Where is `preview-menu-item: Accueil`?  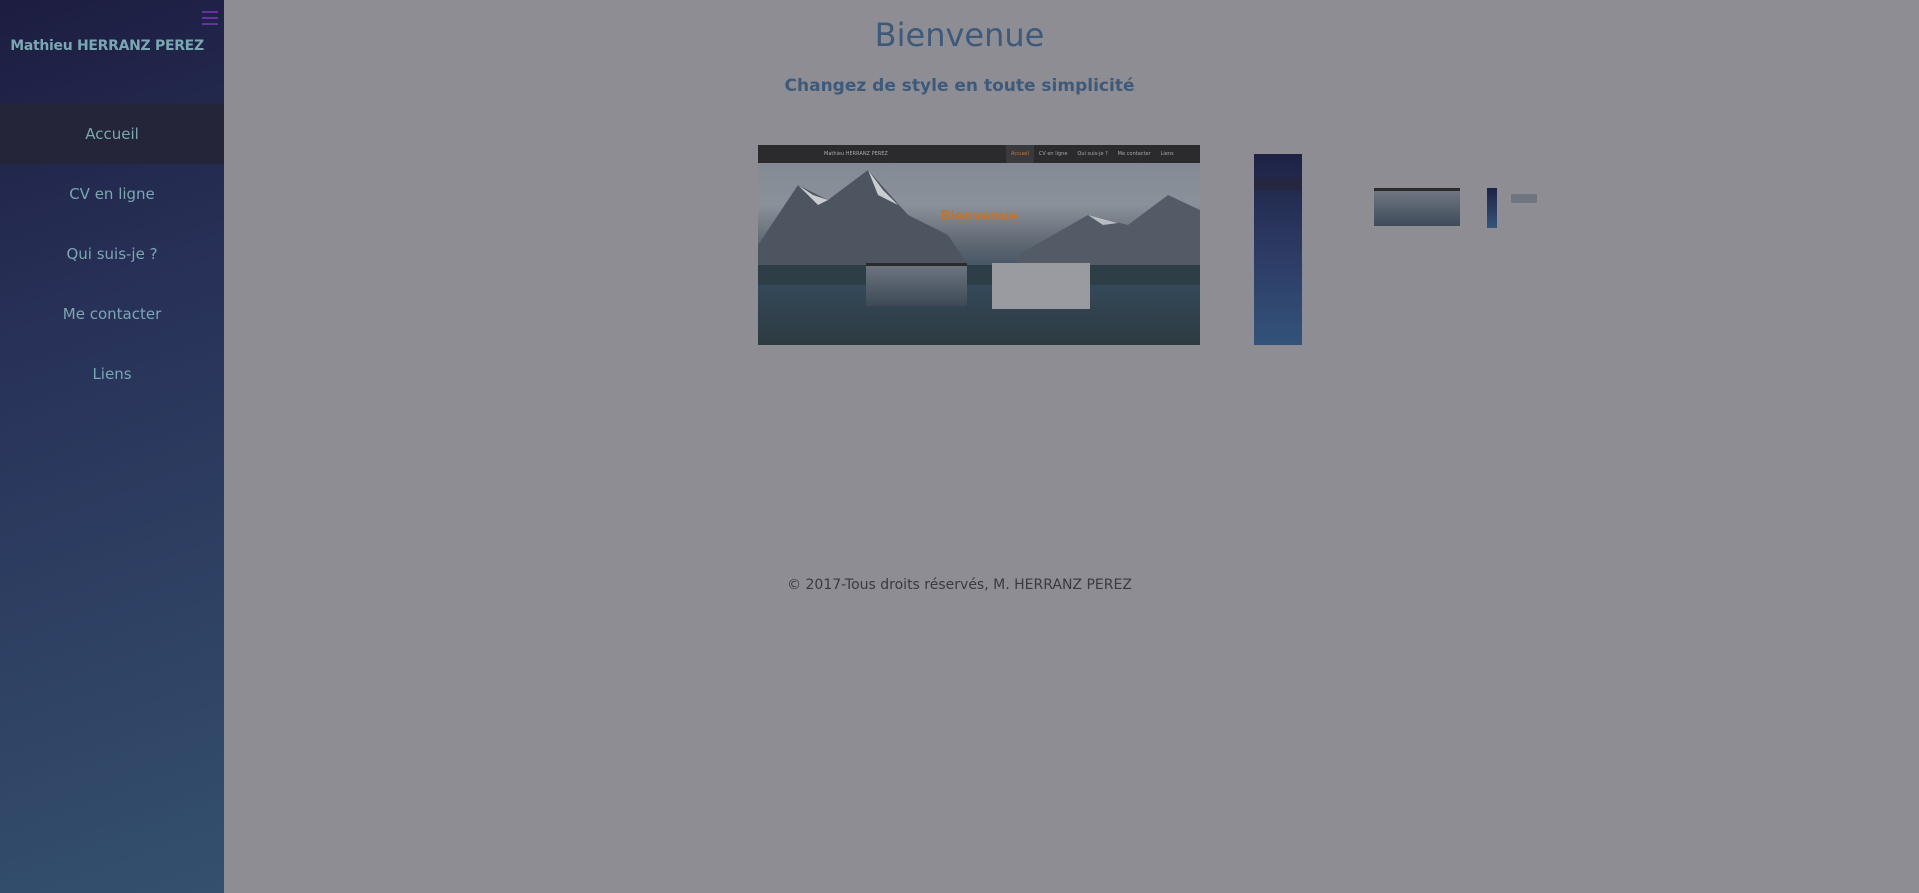 preview-menu-item: Accueil is located at coordinates (1020, 154).